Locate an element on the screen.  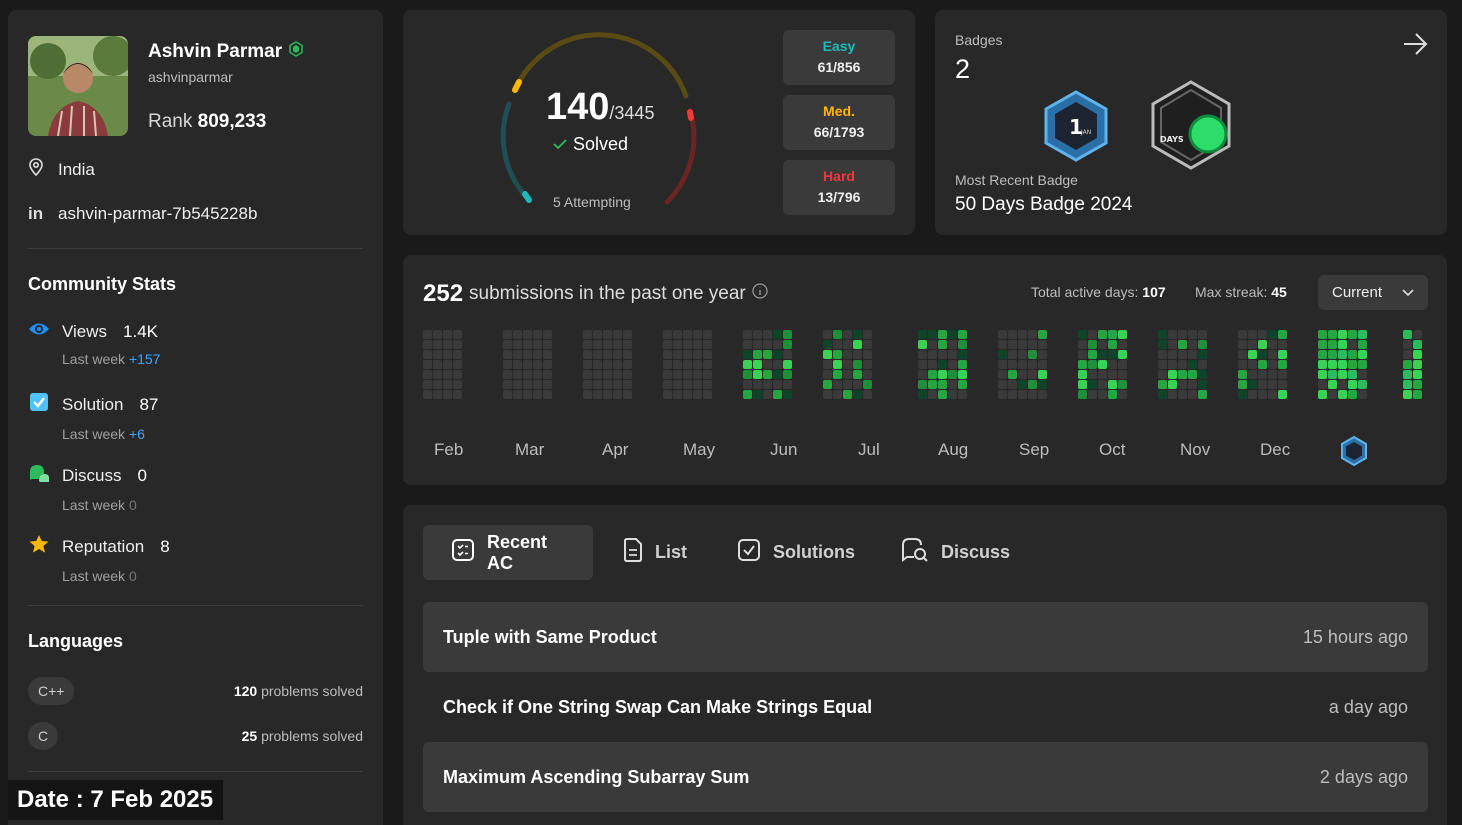
list-item: Tuple with Same Product 15 hours ago is located at coordinates (925, 637).